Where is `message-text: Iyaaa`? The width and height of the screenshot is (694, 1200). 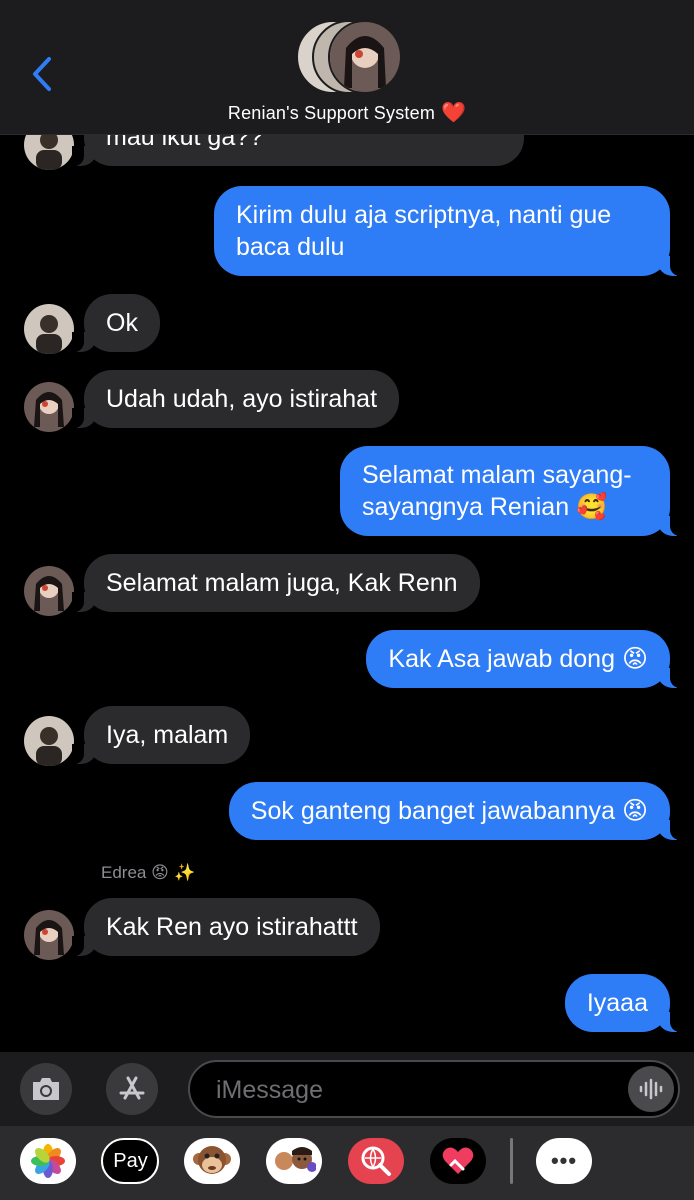 message-text: Iyaaa is located at coordinates (617, 1003).